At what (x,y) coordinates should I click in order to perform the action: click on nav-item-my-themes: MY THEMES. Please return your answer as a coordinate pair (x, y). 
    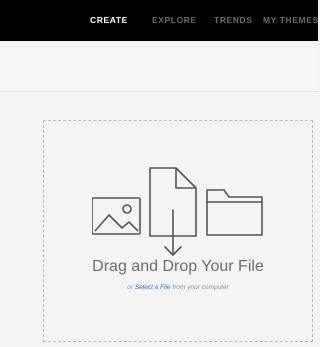
    Looking at the image, I should click on (290, 20).